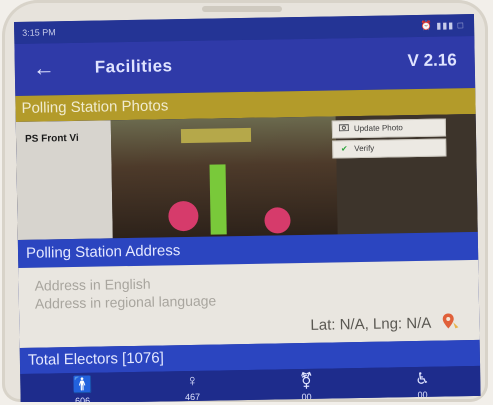  I want to click on phone-speaker, so click(242, 9).